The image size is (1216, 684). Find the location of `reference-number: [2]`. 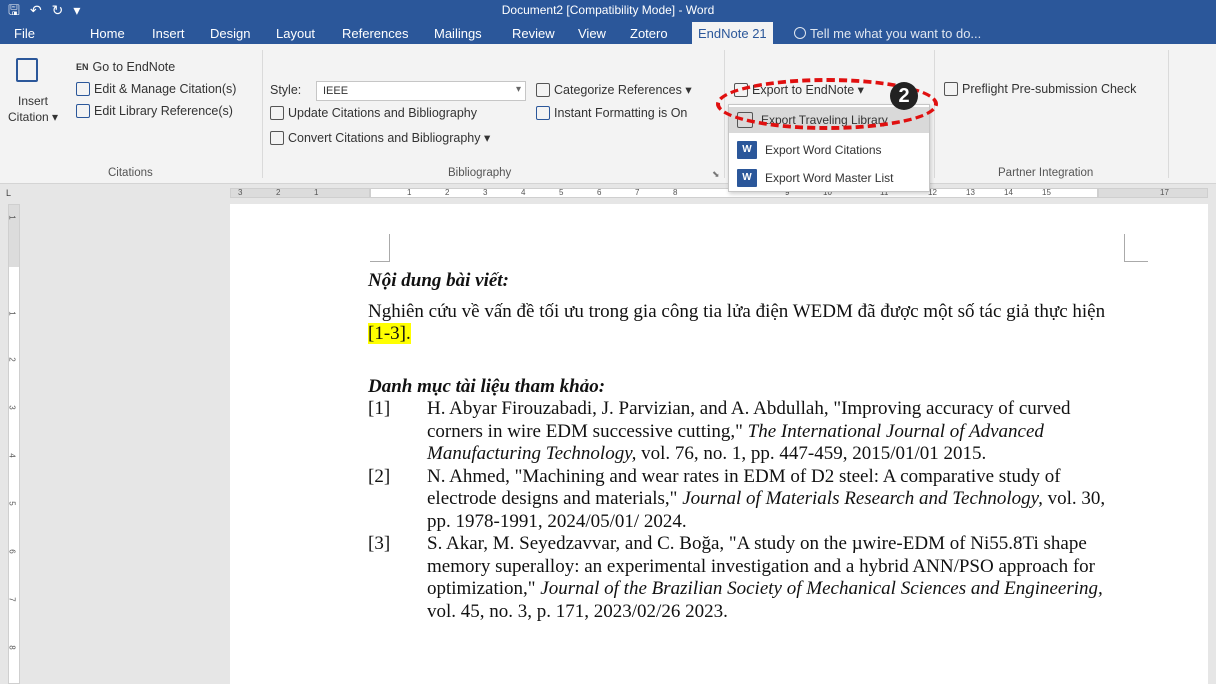

reference-number: [2] is located at coordinates (379, 476).